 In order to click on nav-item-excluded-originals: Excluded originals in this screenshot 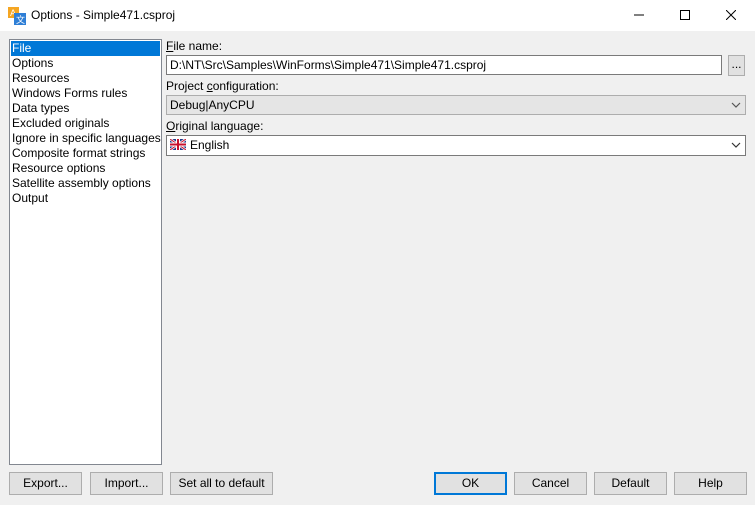, I will do `click(85, 123)`.